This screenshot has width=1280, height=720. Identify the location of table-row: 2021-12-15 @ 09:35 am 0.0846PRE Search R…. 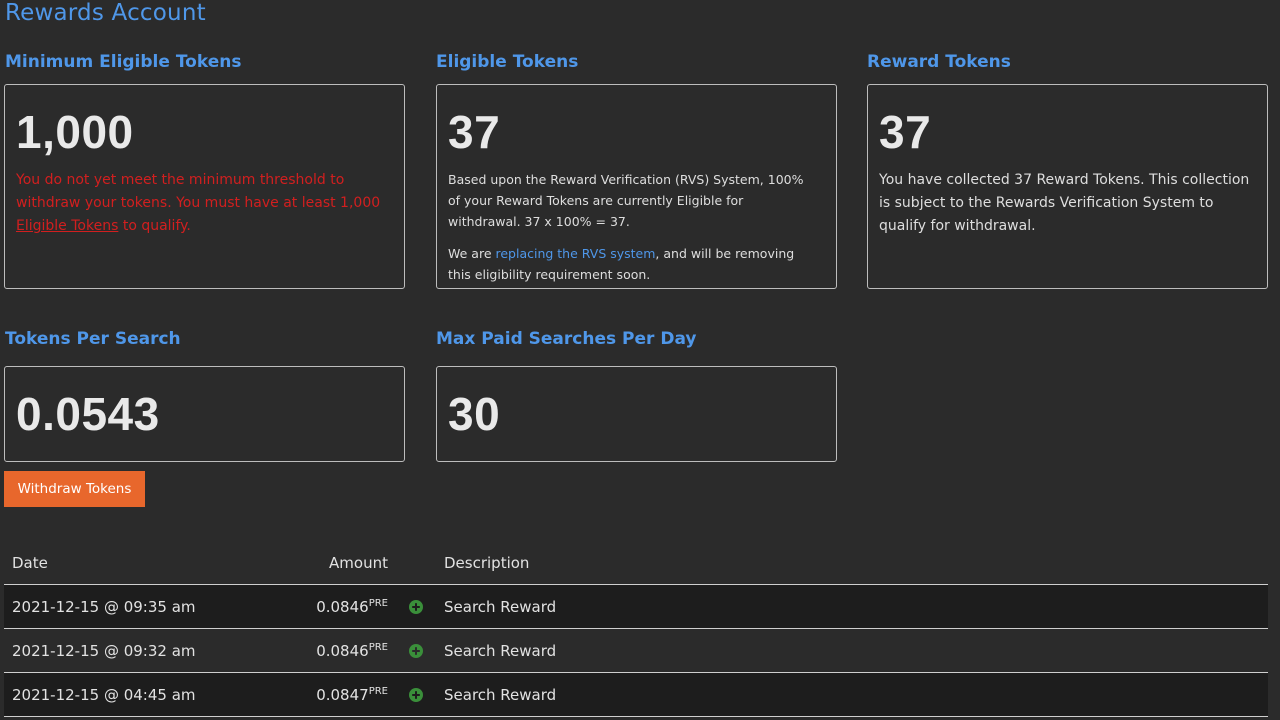
(636, 606).